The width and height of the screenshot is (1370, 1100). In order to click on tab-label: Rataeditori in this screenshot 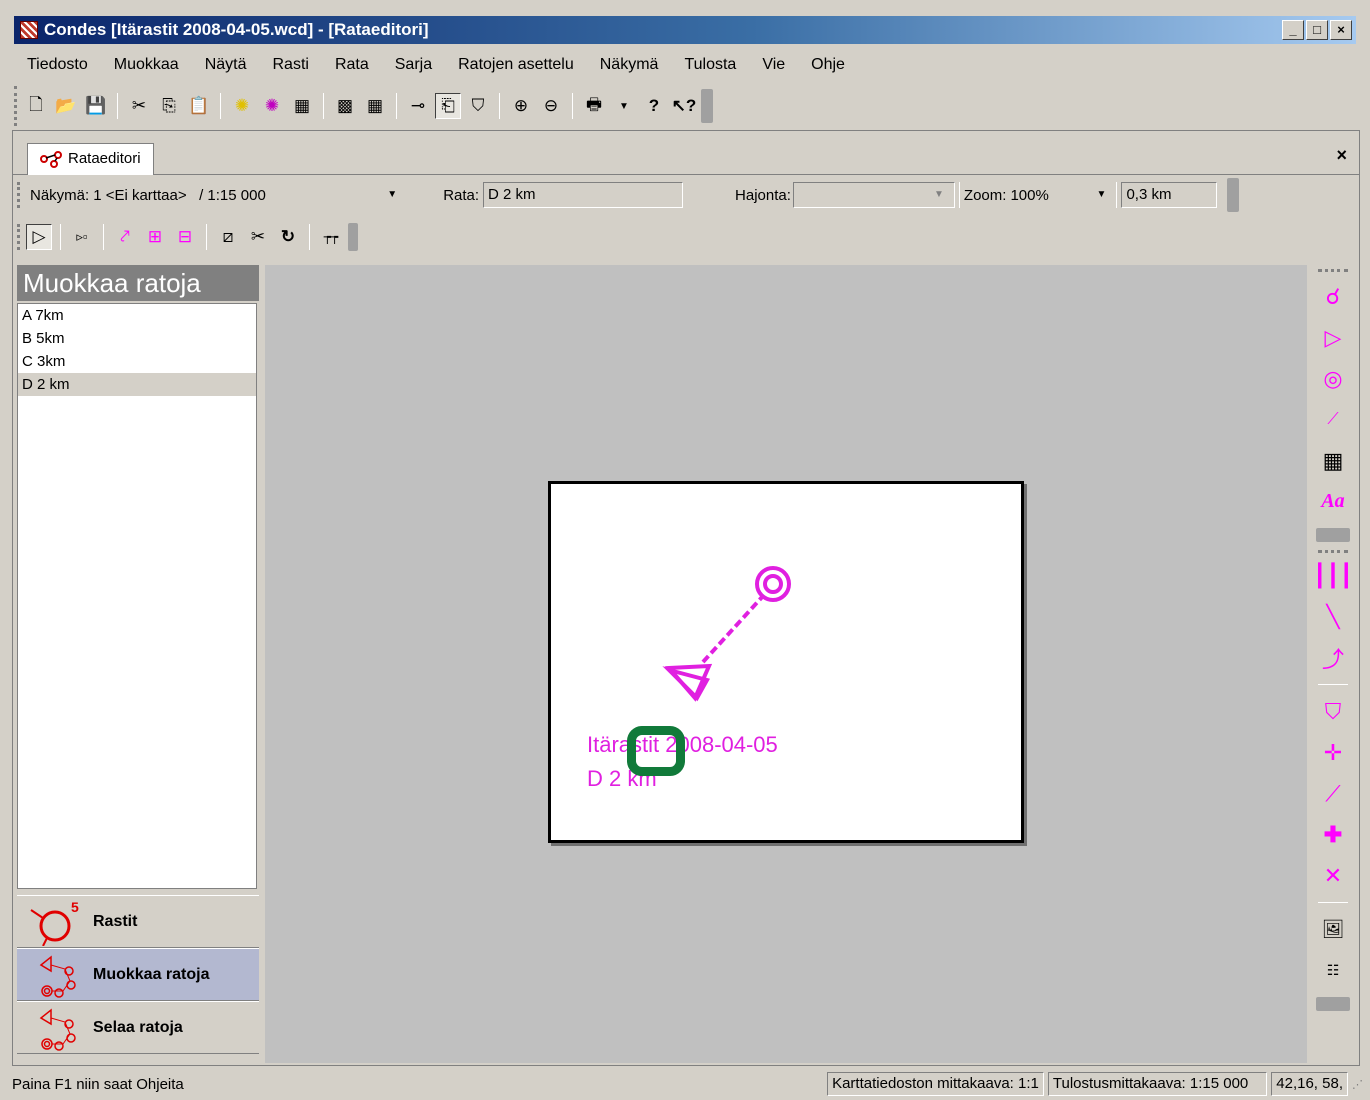, I will do `click(104, 158)`.